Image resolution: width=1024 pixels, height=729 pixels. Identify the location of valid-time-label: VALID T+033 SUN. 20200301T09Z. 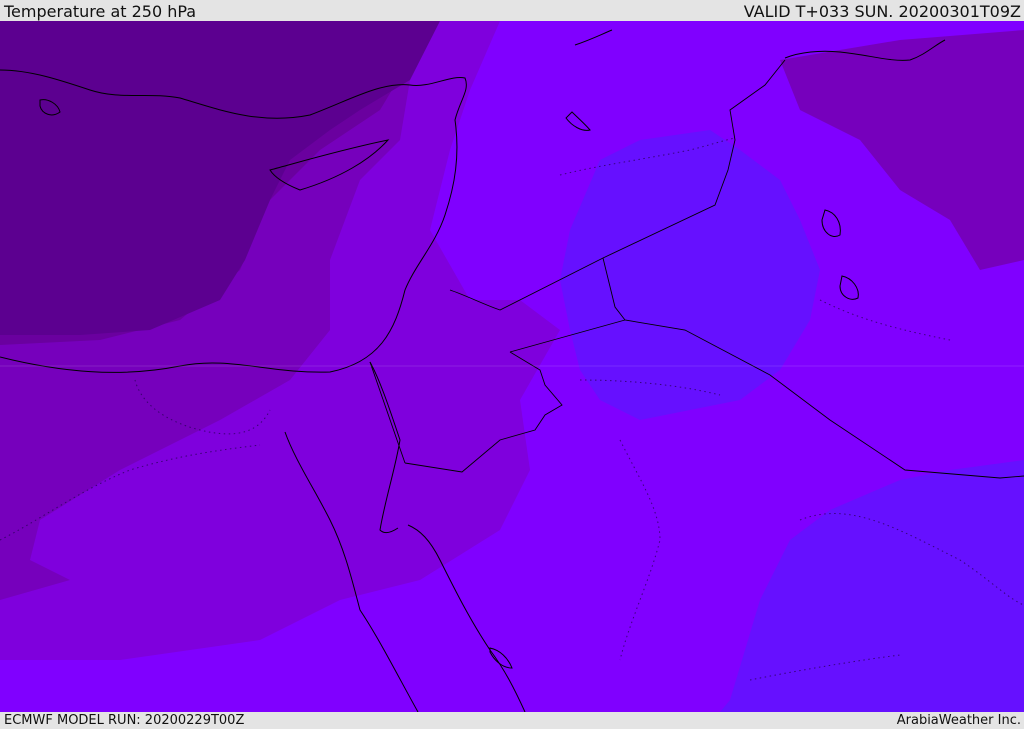
(882, 11).